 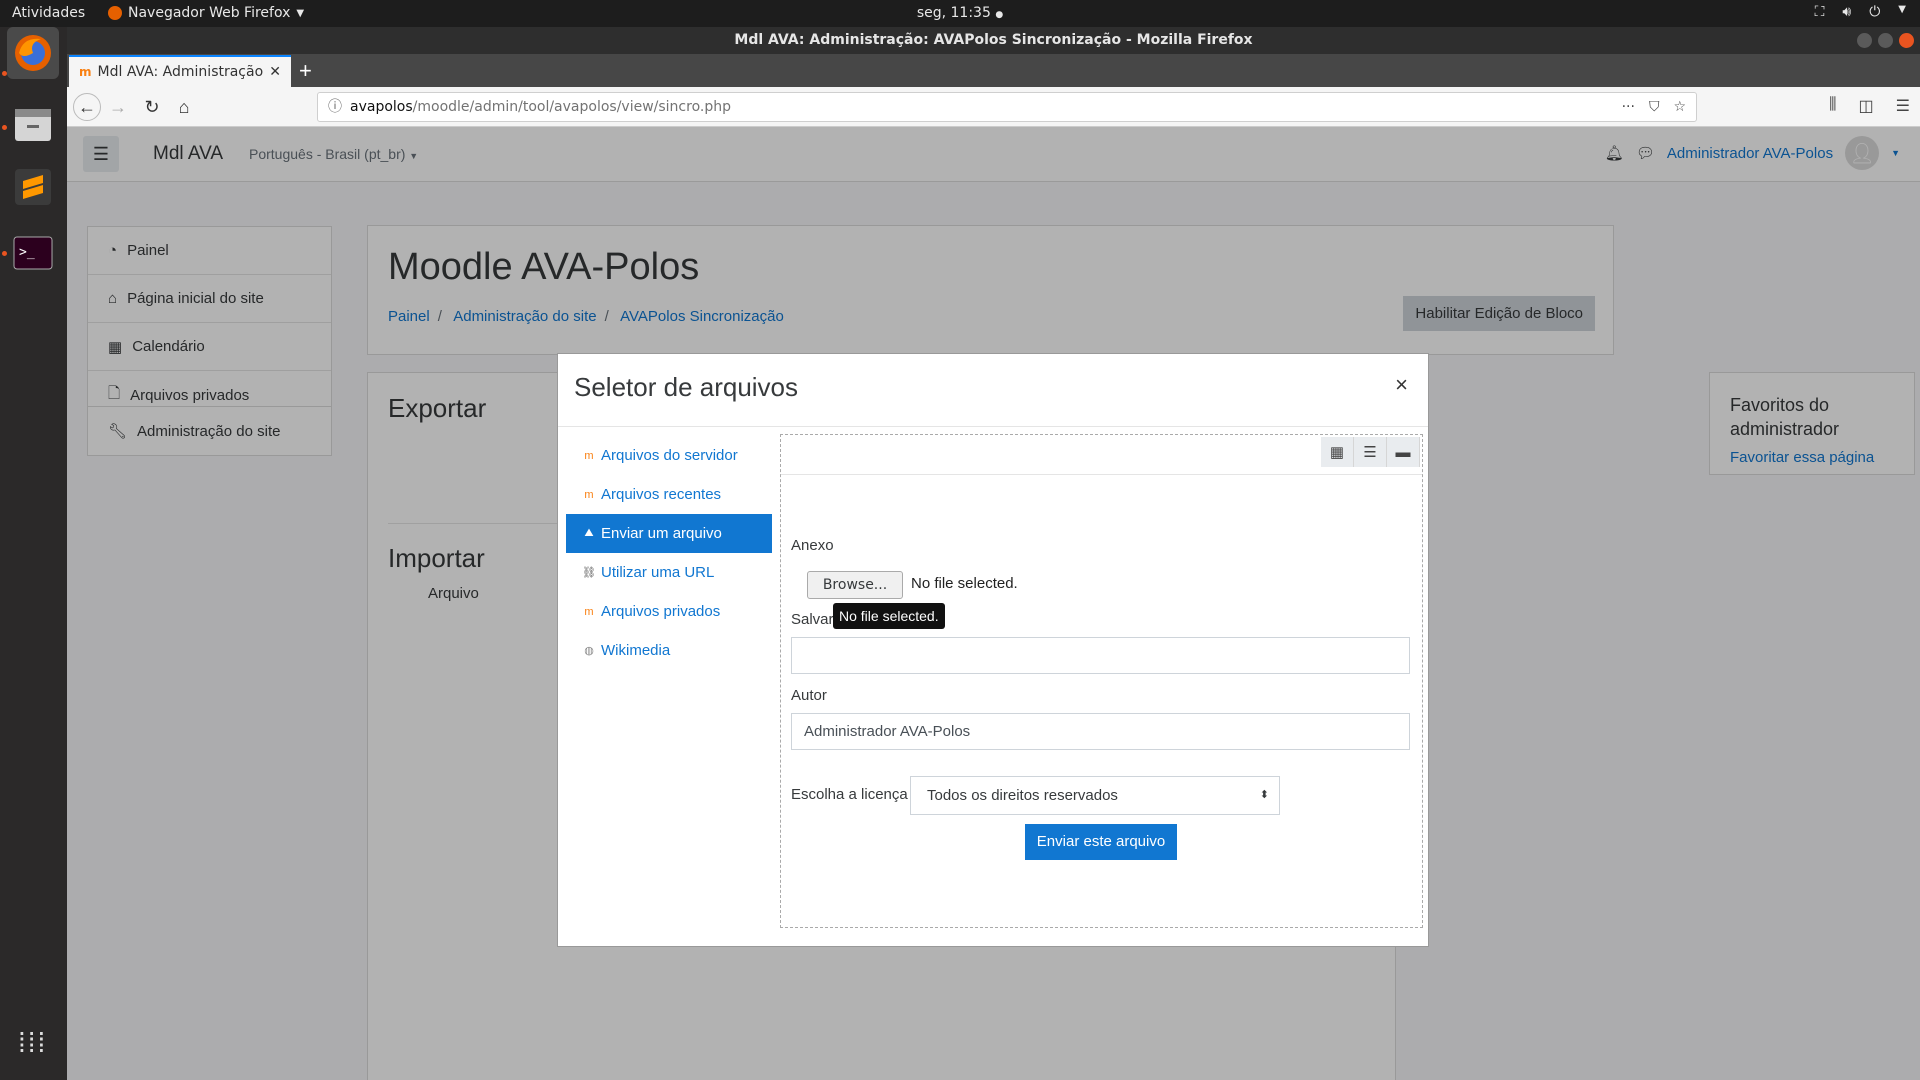 I want to click on system-tray: ⛶ 🔊︎ ⏻ ▼, so click(x=1860, y=12).